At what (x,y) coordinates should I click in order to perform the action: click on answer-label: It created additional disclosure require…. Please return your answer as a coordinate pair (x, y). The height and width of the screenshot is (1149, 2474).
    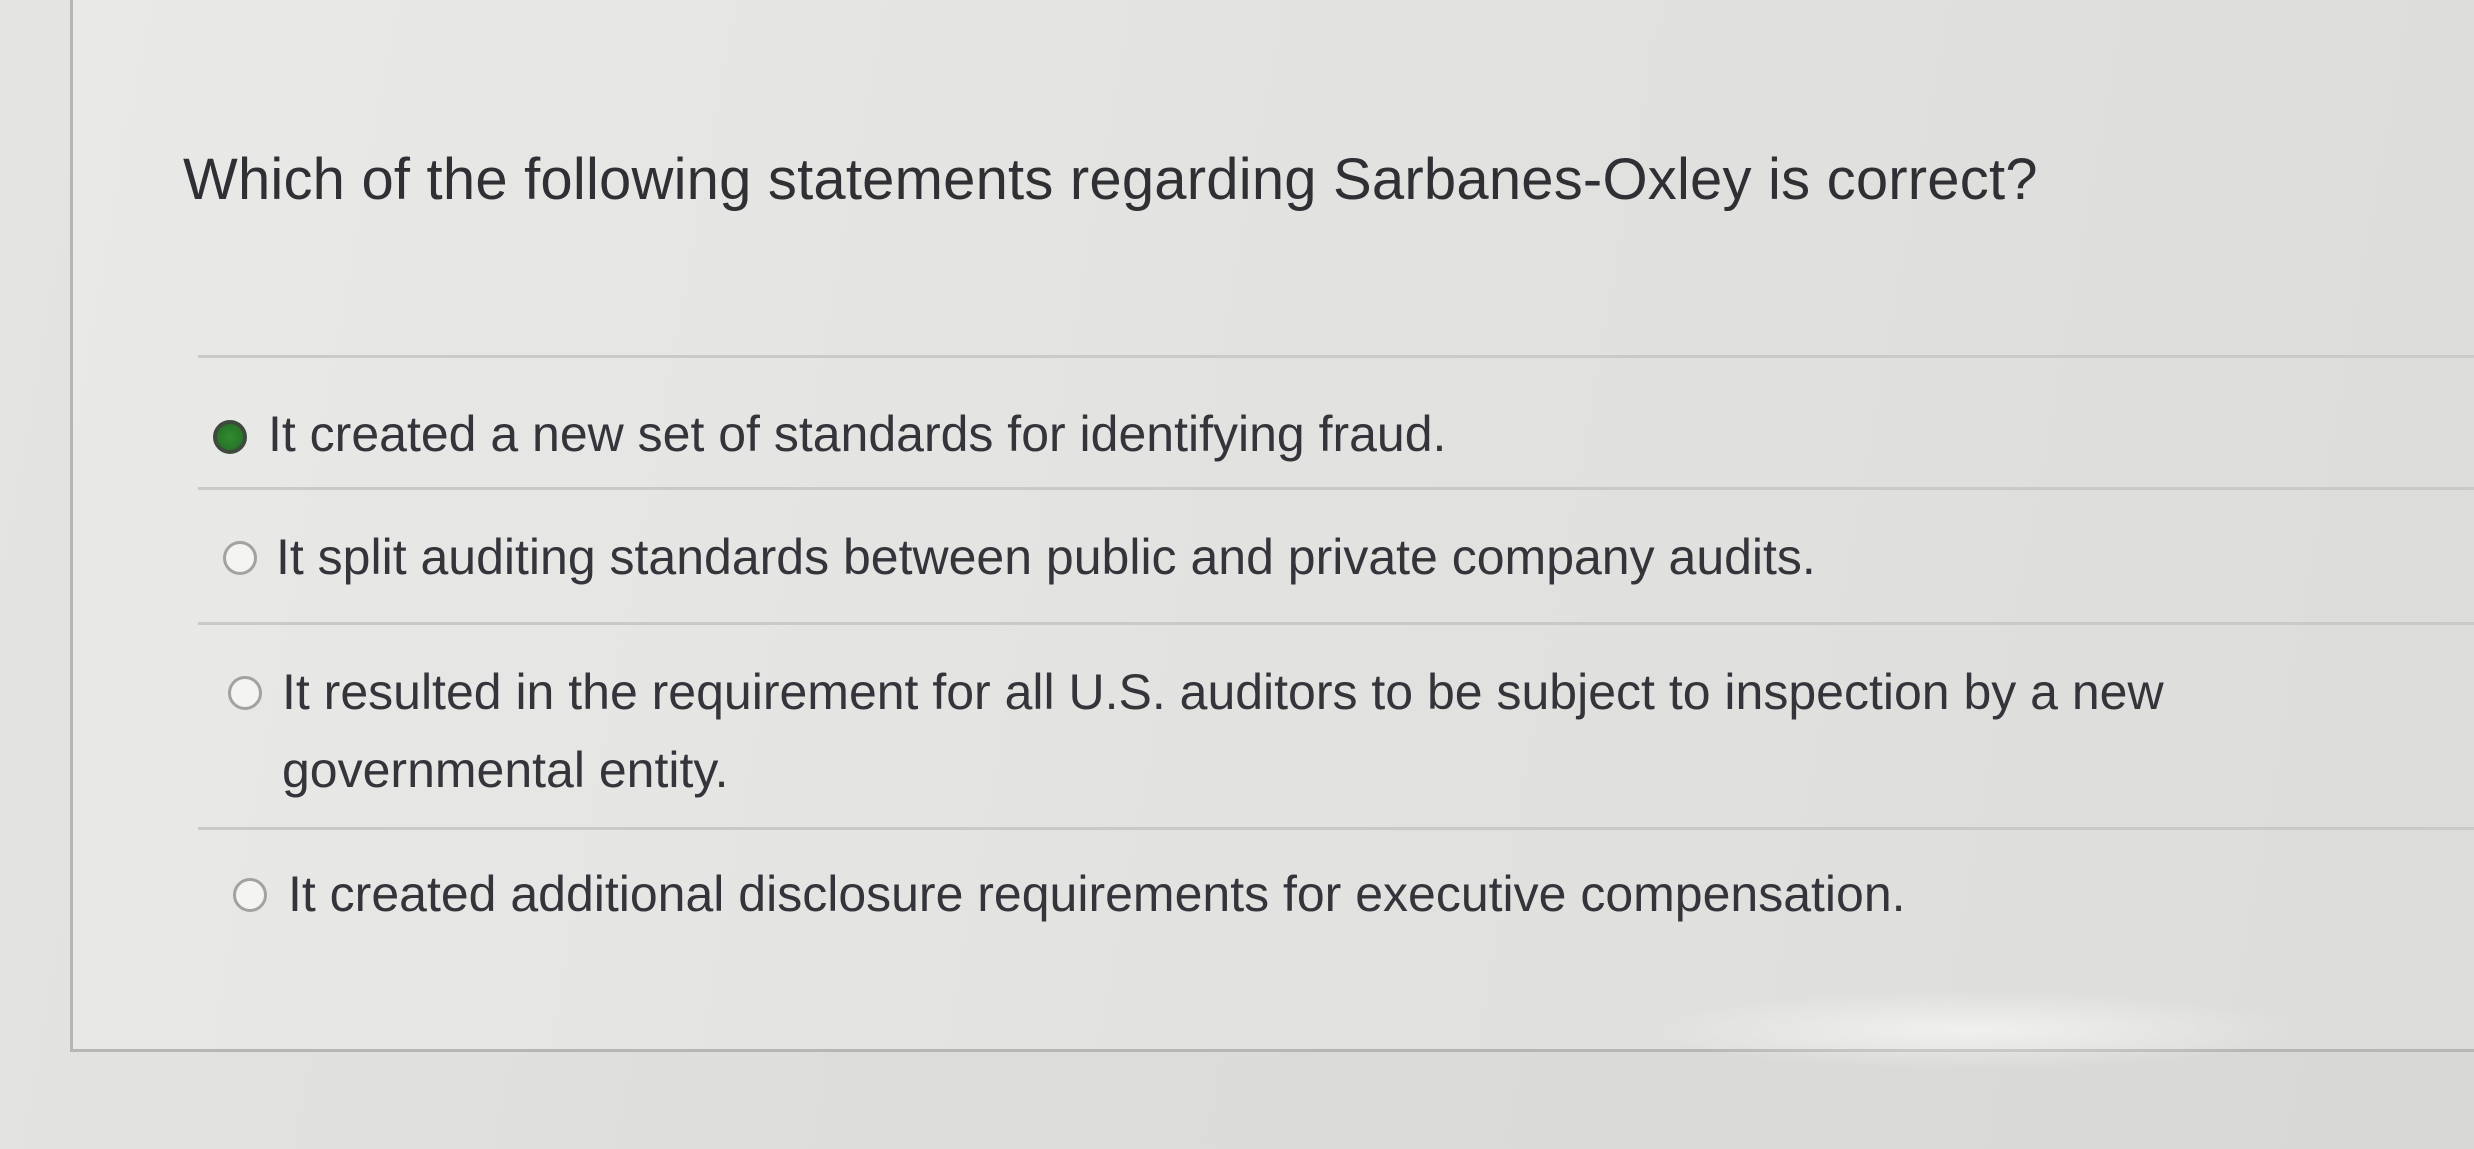
    Looking at the image, I should click on (1097, 894).